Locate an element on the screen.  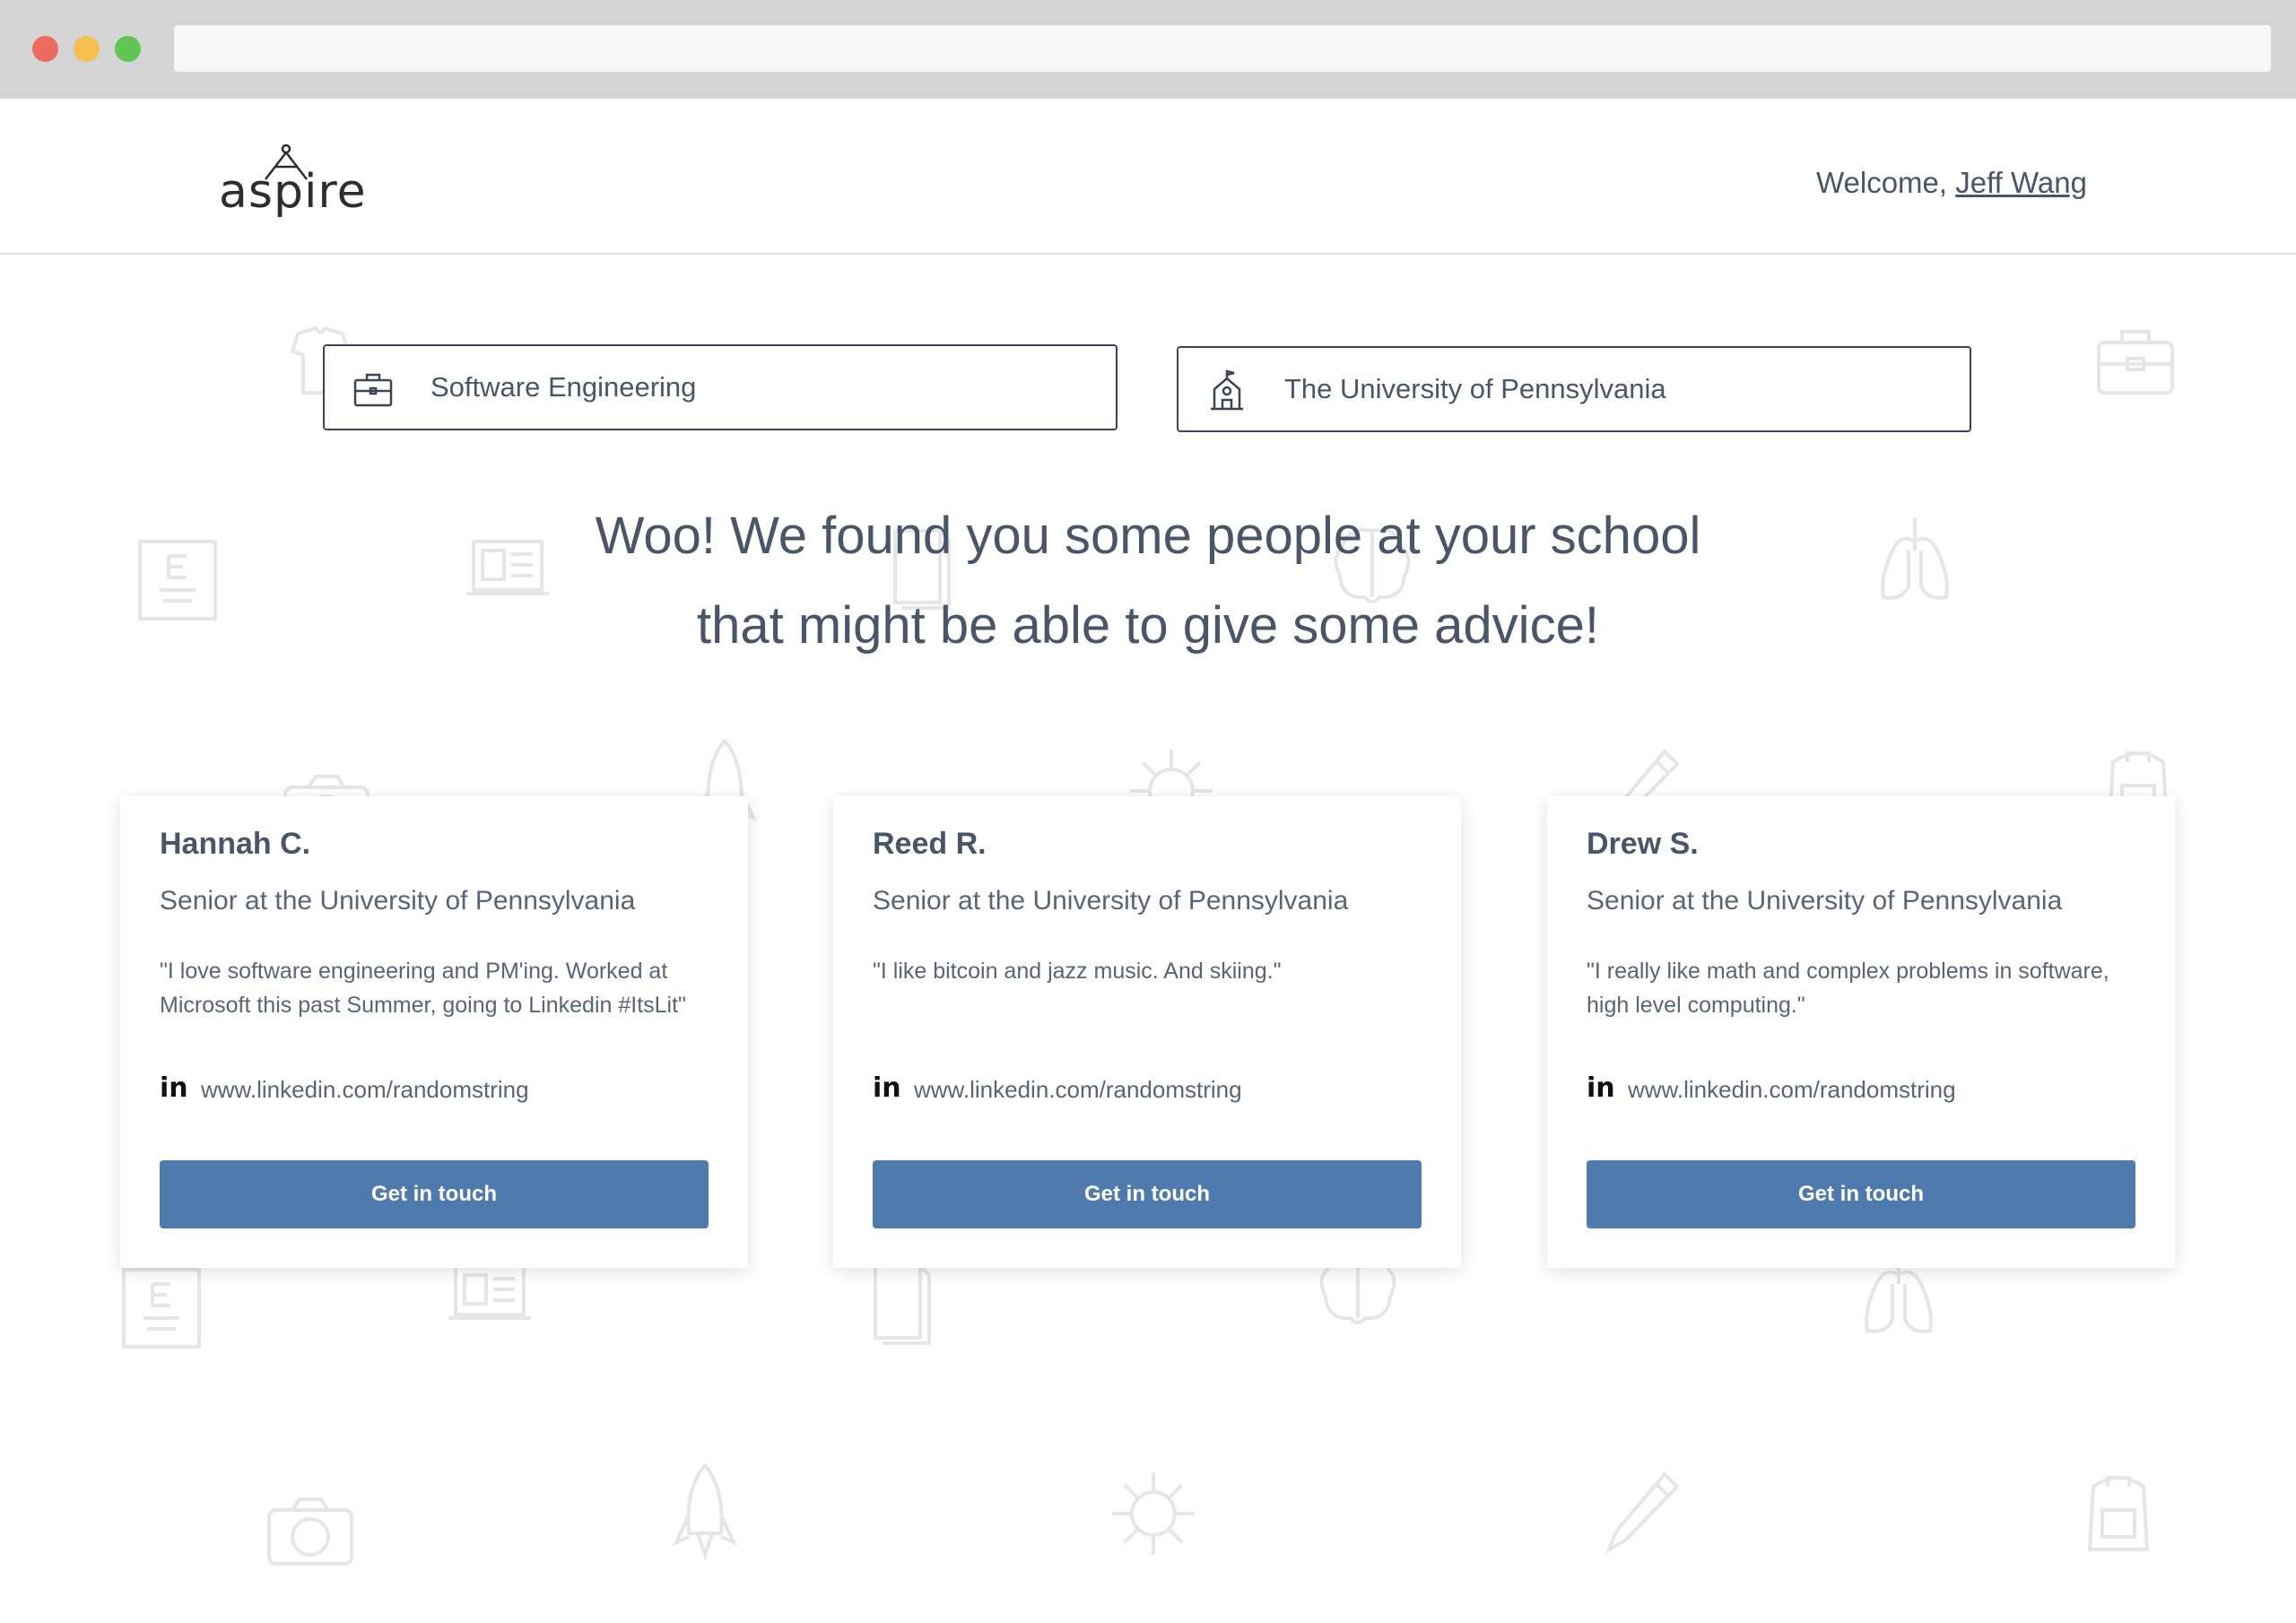
user-profile-link: Jeff Wang is located at coordinates (2021, 182).